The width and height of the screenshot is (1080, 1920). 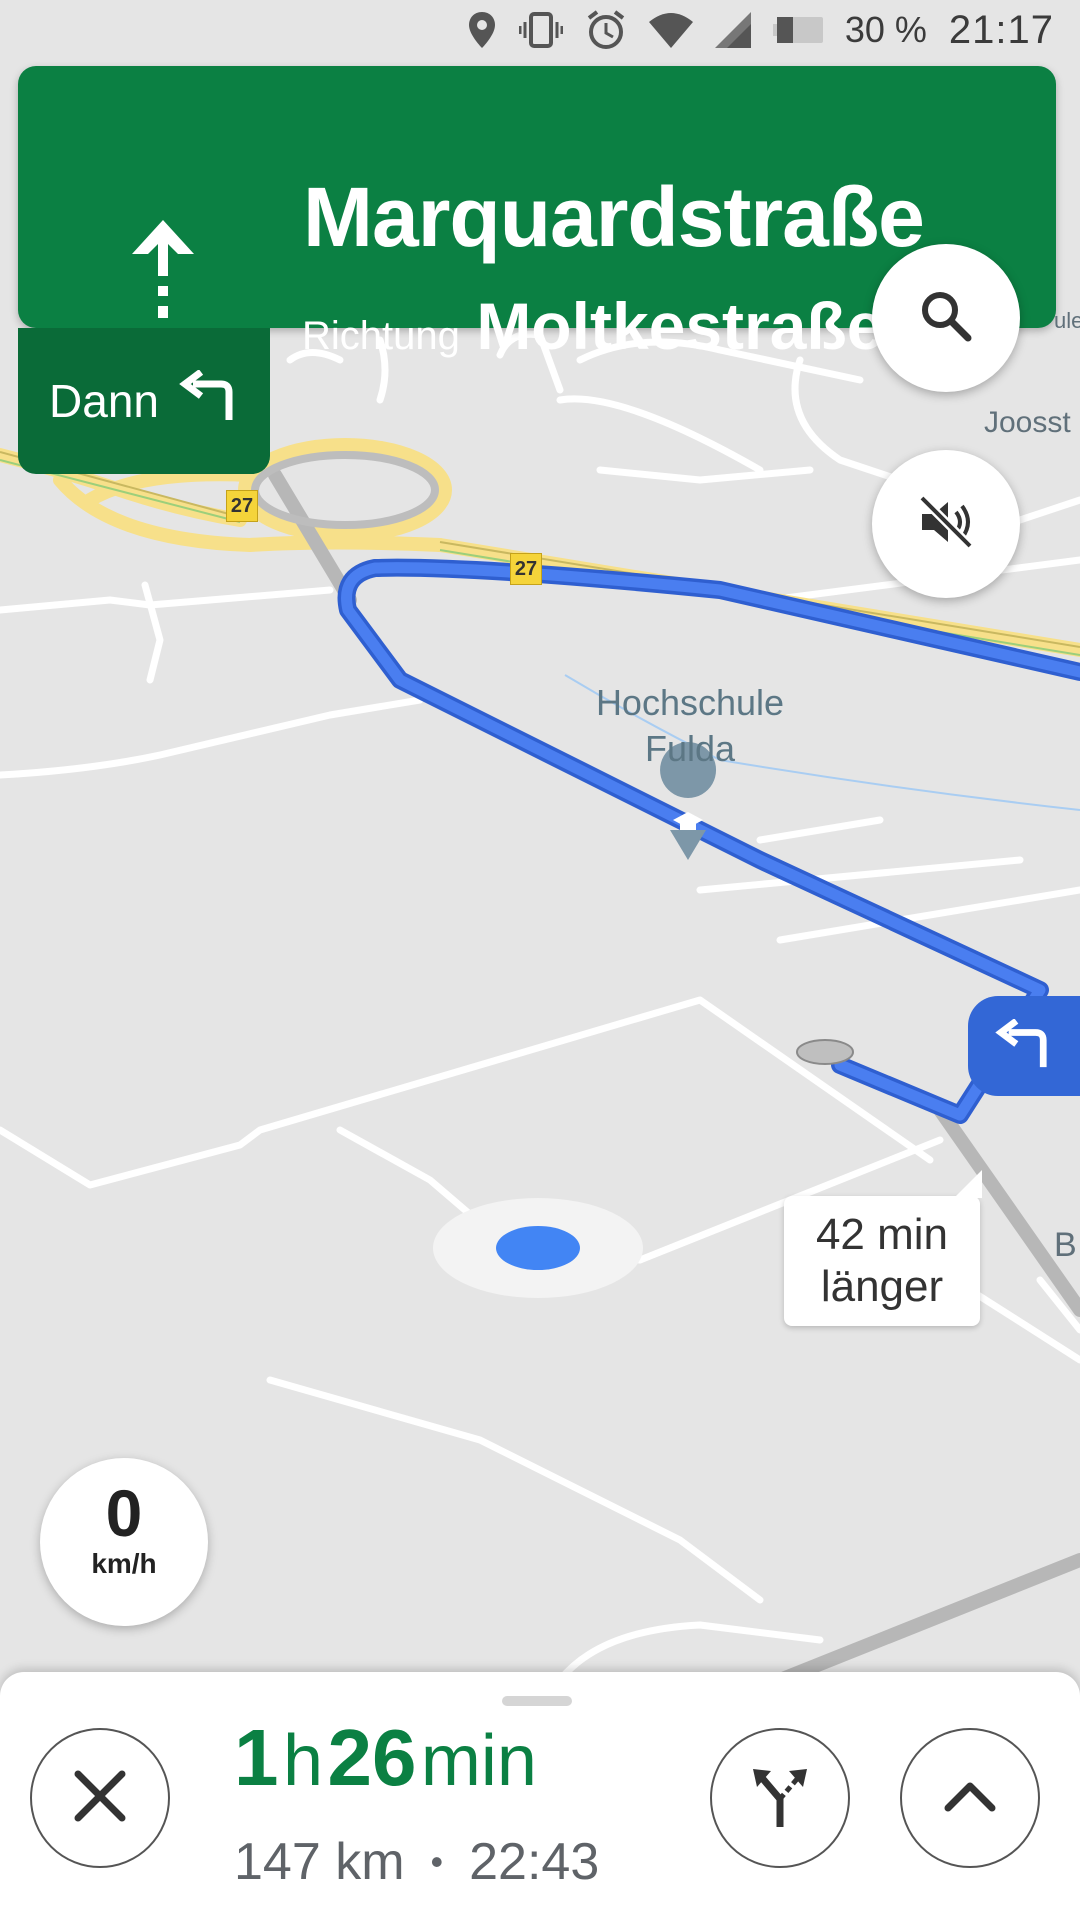 What do you see at coordinates (614, 217) in the screenshot?
I see `maneuver-street: Marquardstraße` at bounding box center [614, 217].